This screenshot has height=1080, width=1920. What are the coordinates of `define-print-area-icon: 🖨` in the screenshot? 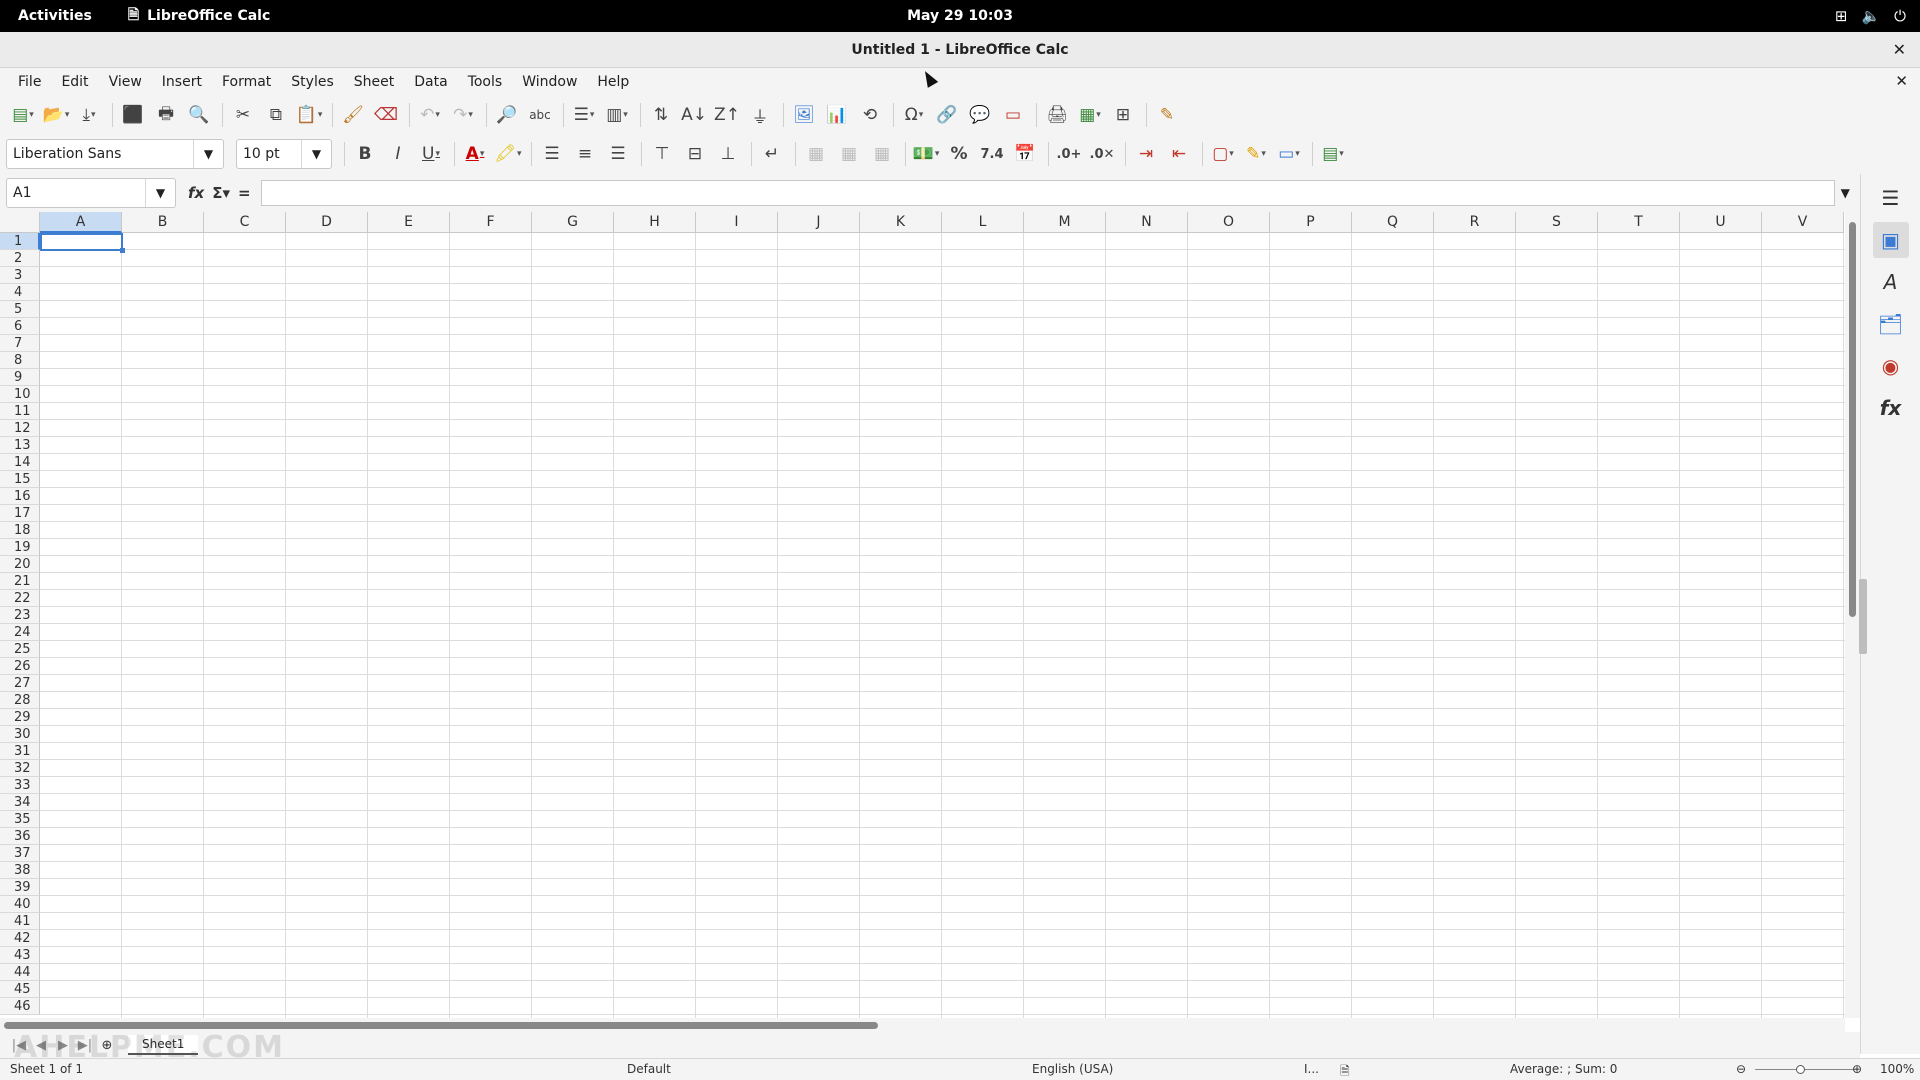 It's located at (1057, 115).